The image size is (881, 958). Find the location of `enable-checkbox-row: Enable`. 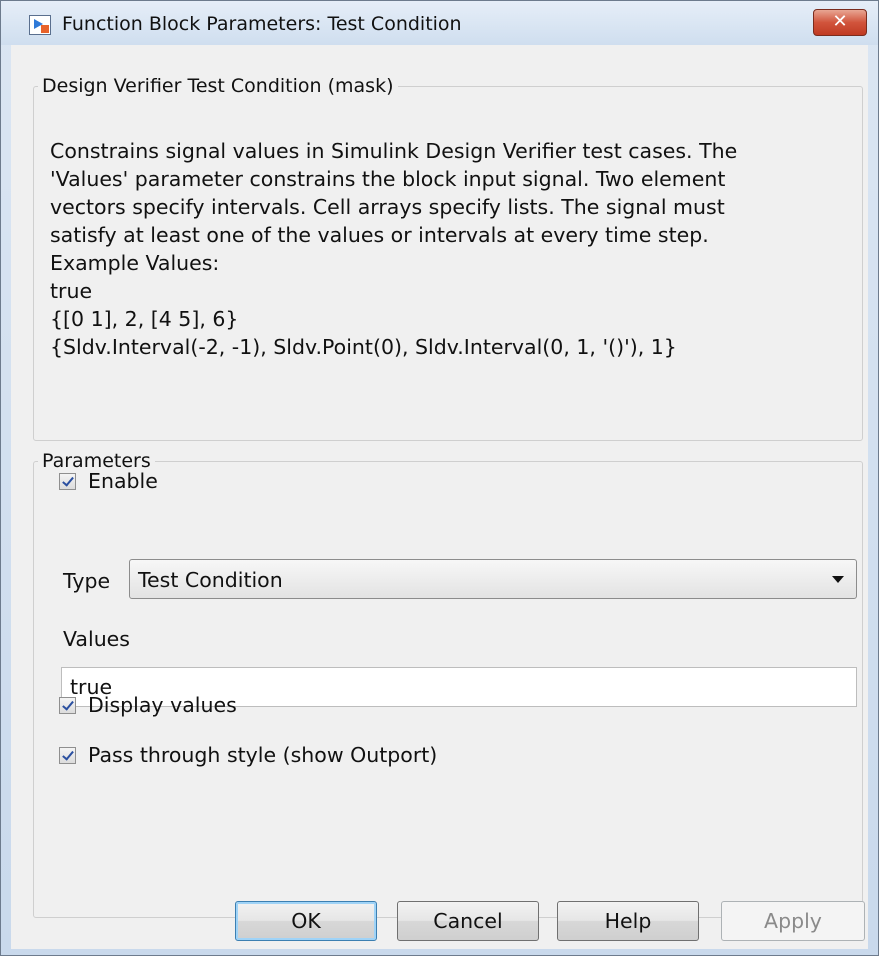

enable-checkbox-row: Enable is located at coordinates (108, 481).